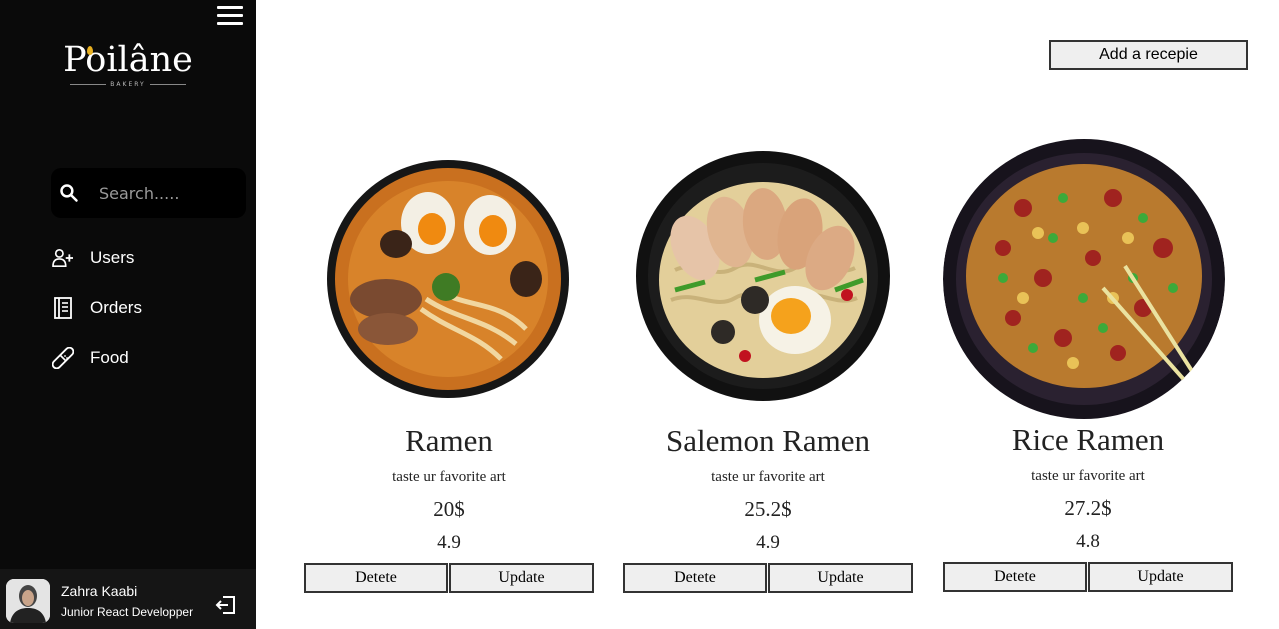 This screenshot has height=629, width=1279. Describe the element at coordinates (763, 276) in the screenshot. I see `salmon-ramen-image` at that location.